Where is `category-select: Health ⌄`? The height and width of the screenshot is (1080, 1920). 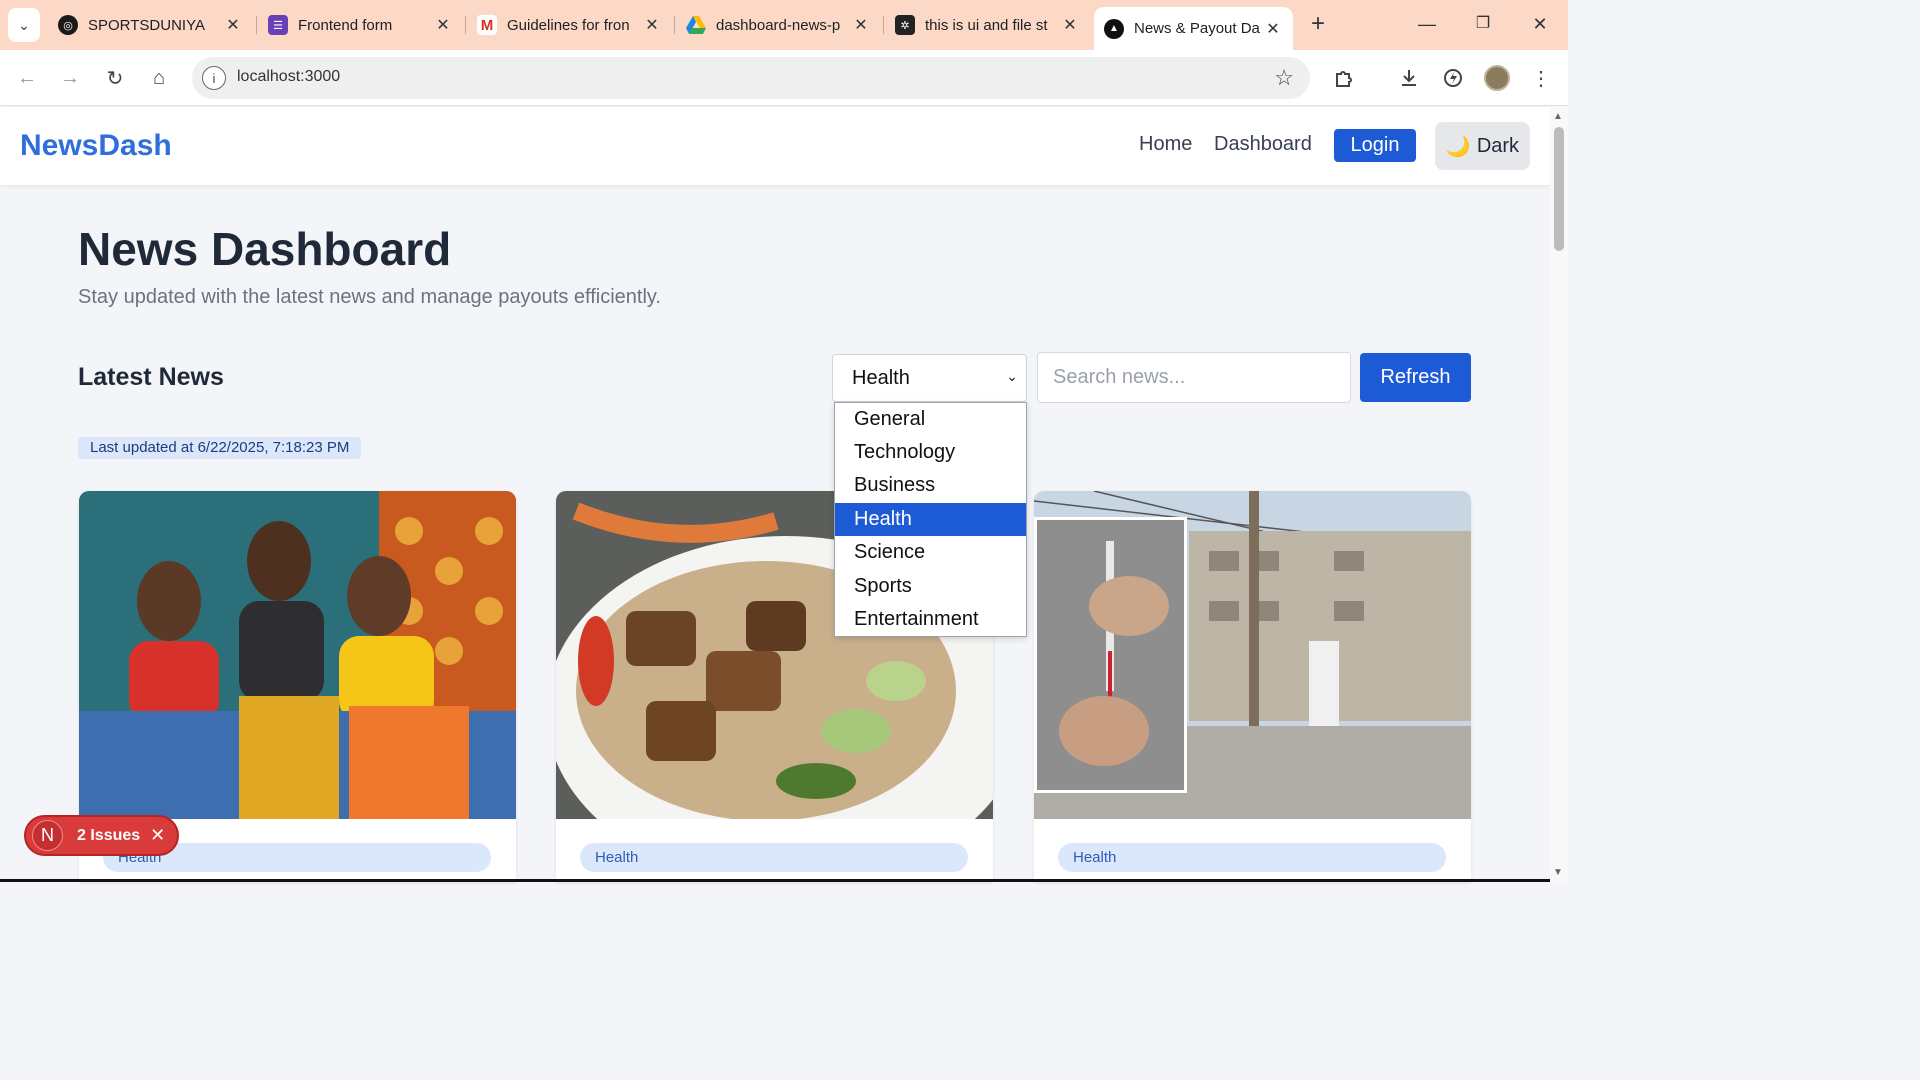 category-select: Health ⌄ is located at coordinates (929, 378).